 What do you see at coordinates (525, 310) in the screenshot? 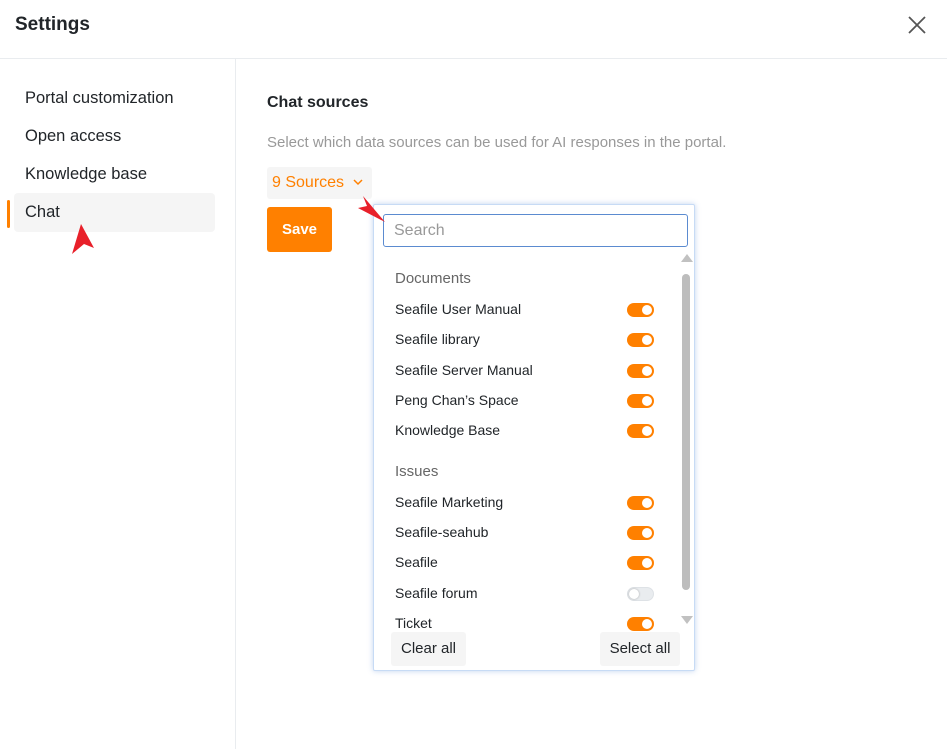
I see `list-item: Seafile User Manual` at bounding box center [525, 310].